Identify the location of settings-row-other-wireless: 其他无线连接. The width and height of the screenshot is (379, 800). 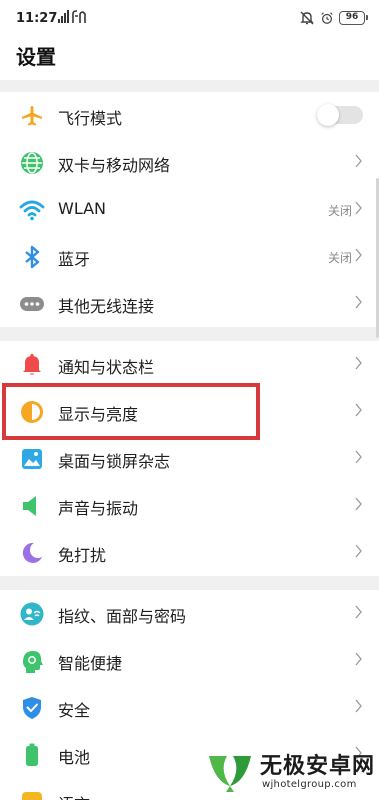
(189, 303).